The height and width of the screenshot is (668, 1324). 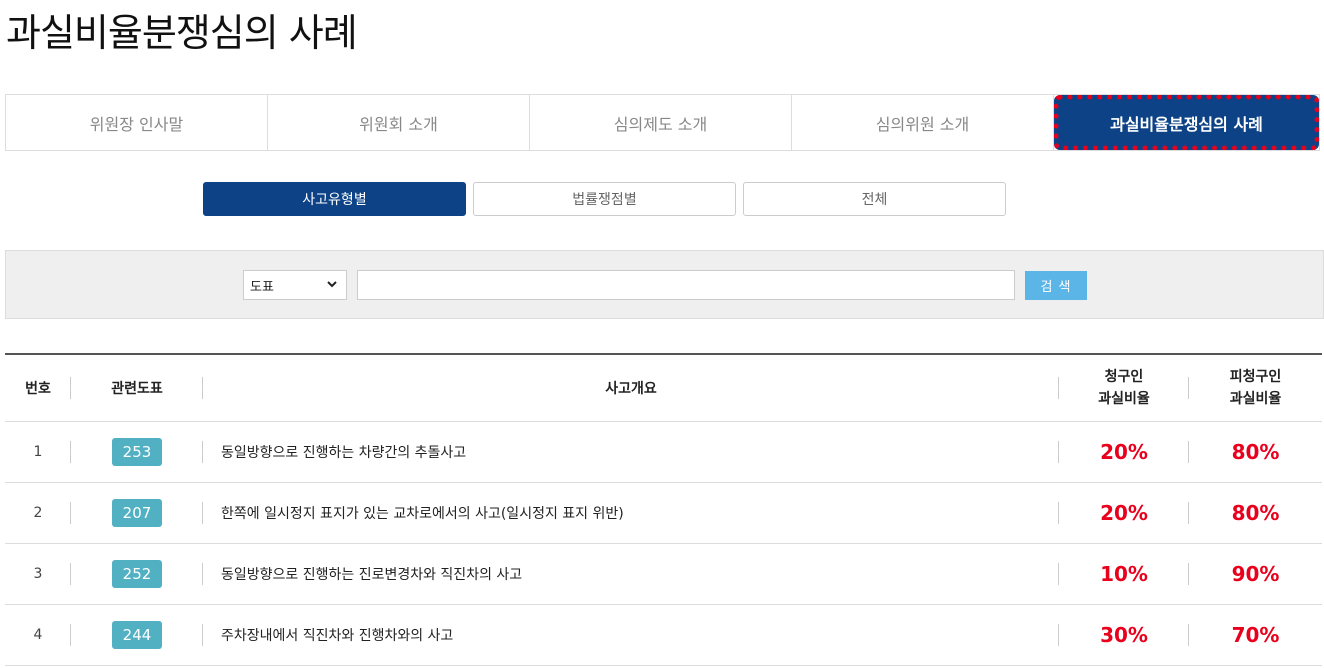 I want to click on claimant-ratio: 10%, so click(x=1124, y=574).